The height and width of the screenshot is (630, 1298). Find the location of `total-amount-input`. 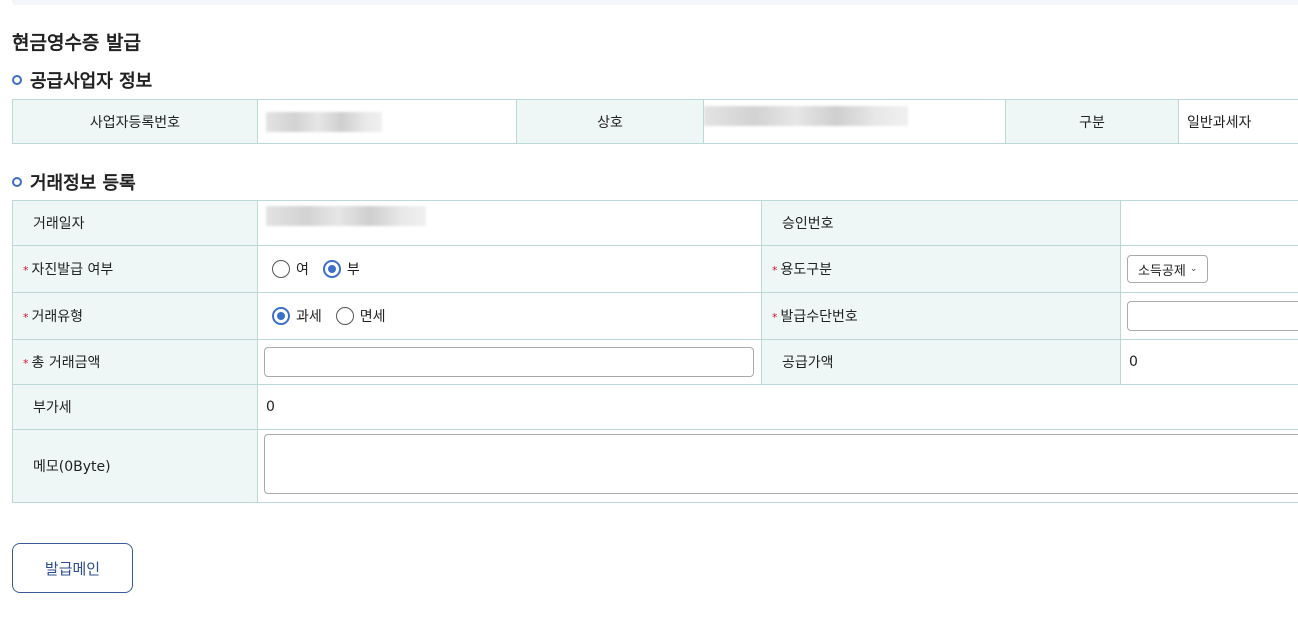

total-amount-input is located at coordinates (509, 362).